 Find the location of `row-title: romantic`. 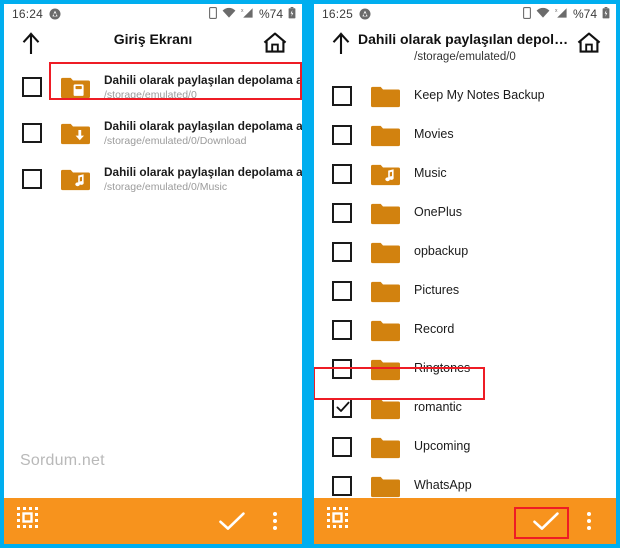

row-title: romantic is located at coordinates (438, 407).